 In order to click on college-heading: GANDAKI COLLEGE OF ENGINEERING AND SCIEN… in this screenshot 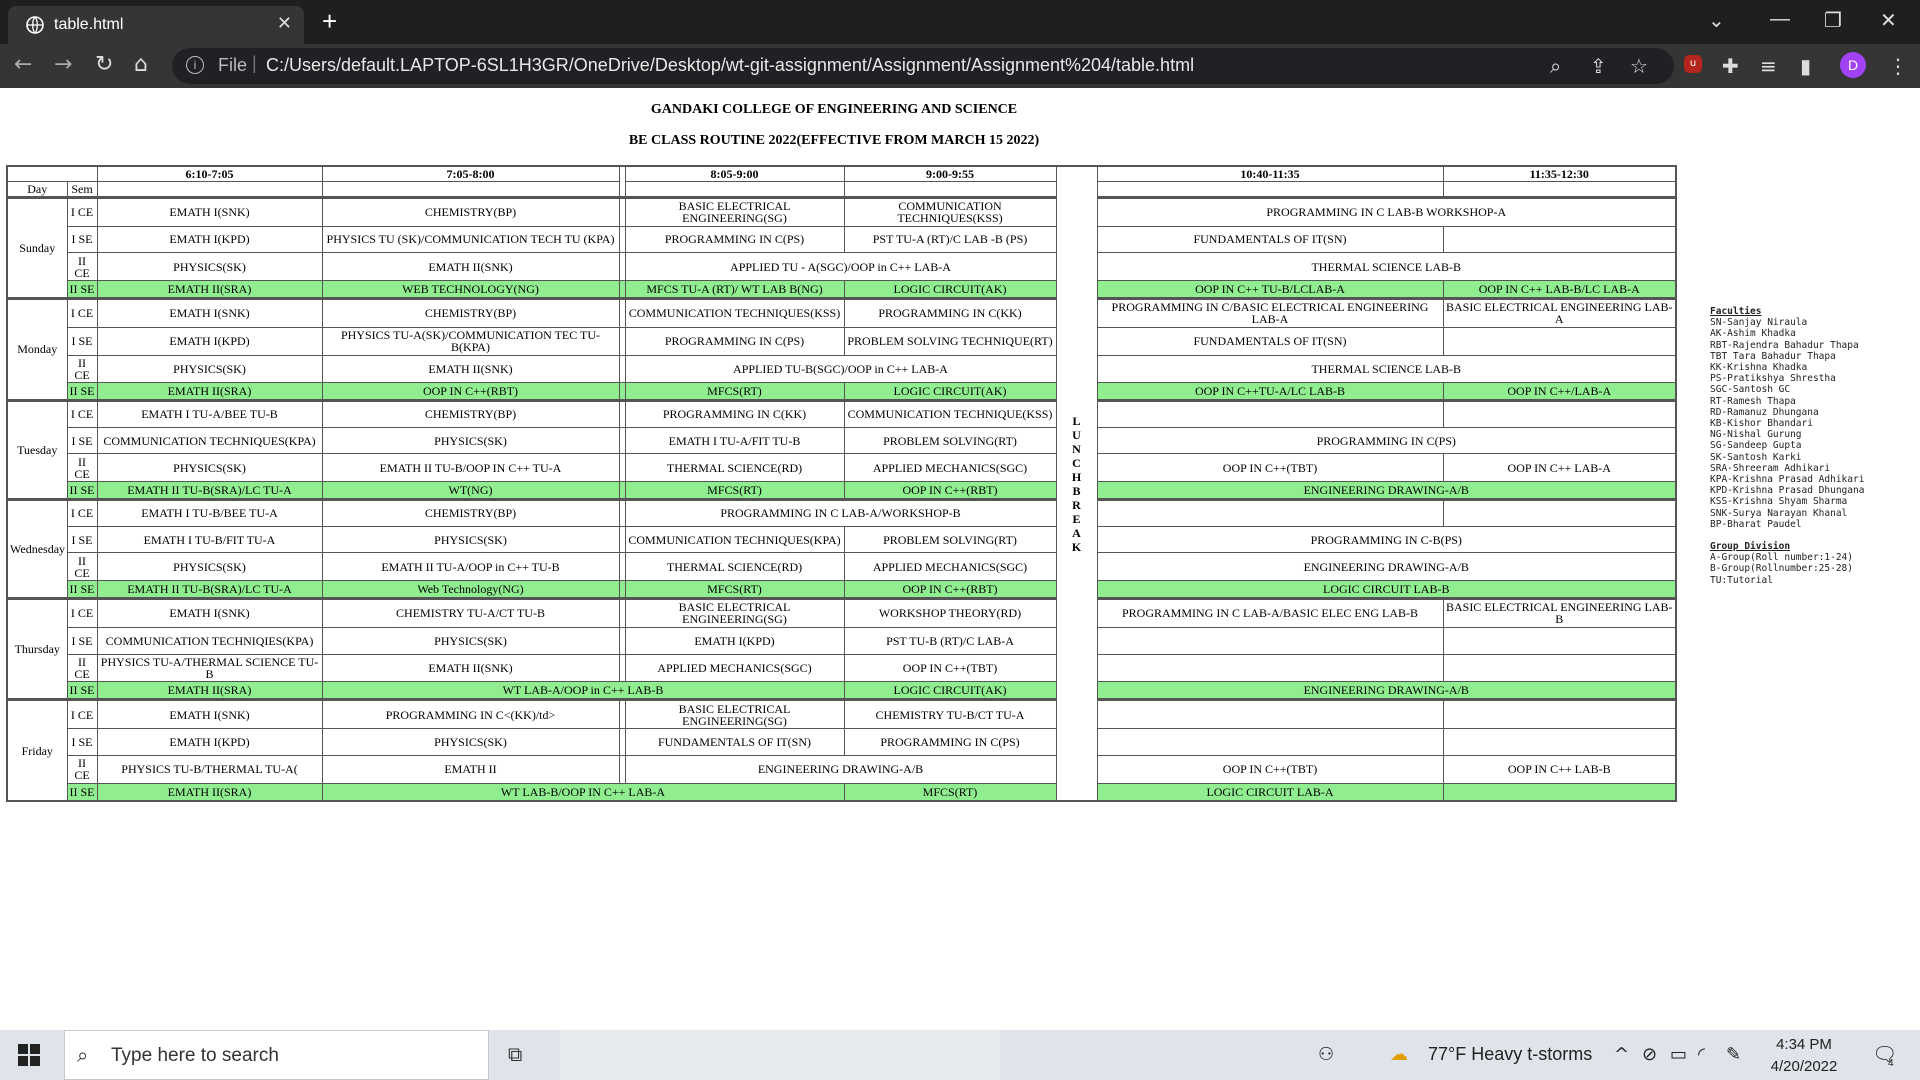, I will do `click(834, 109)`.